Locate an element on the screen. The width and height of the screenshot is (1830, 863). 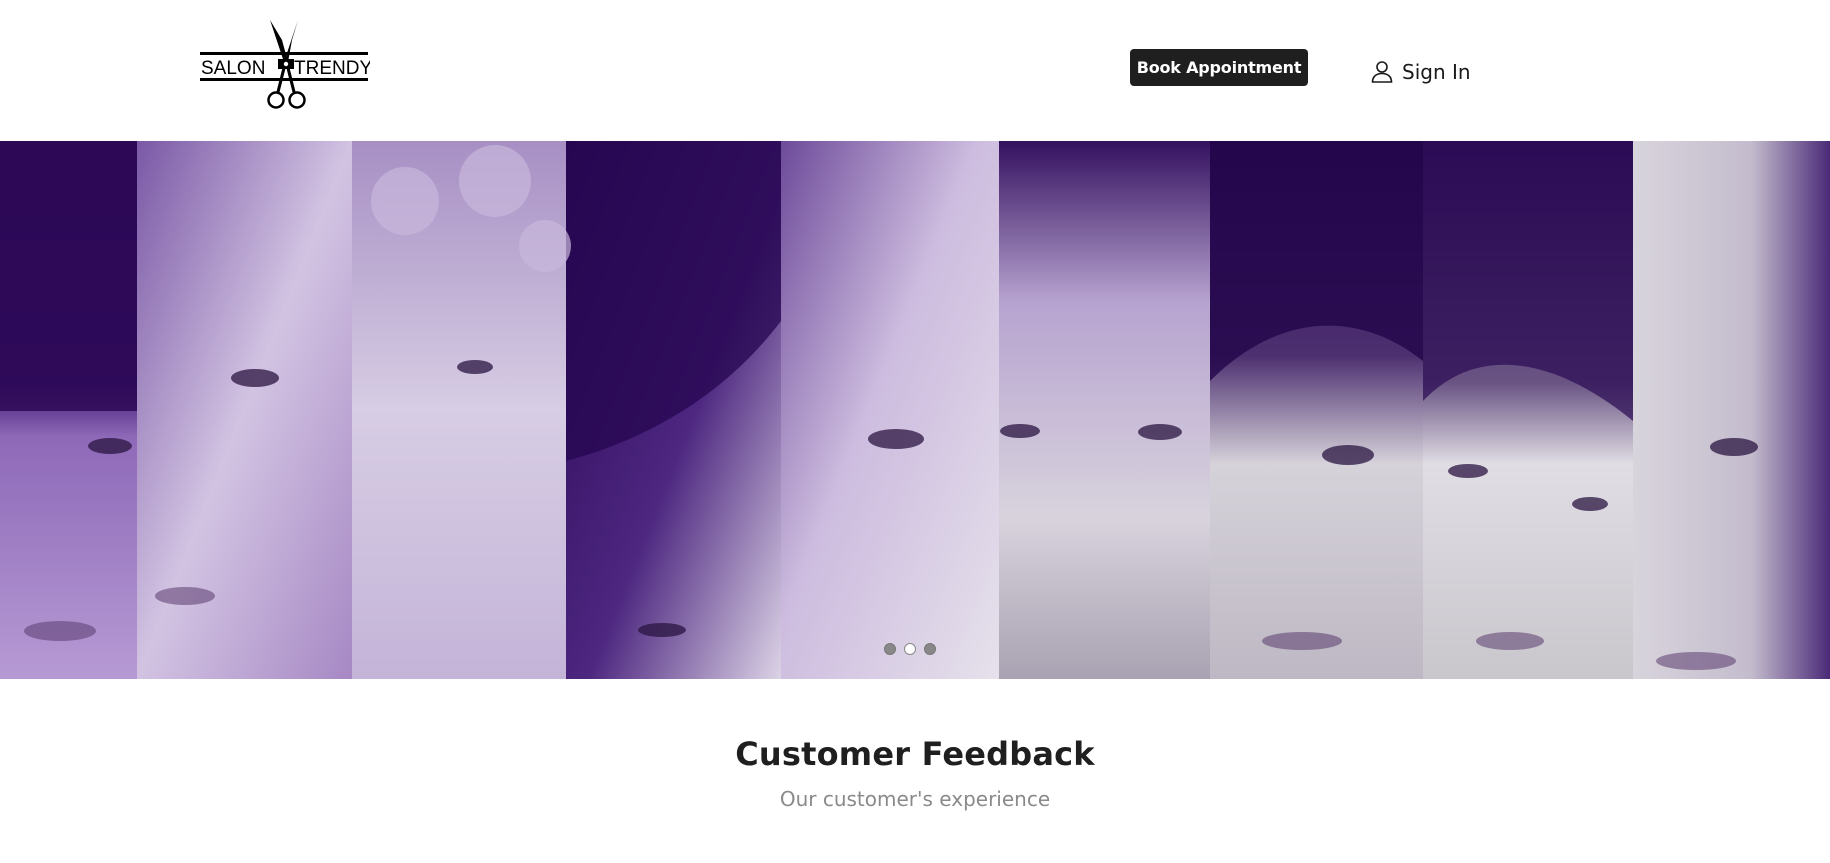
feedback-subtitle: Our customer's experience is located at coordinates (915, 799).